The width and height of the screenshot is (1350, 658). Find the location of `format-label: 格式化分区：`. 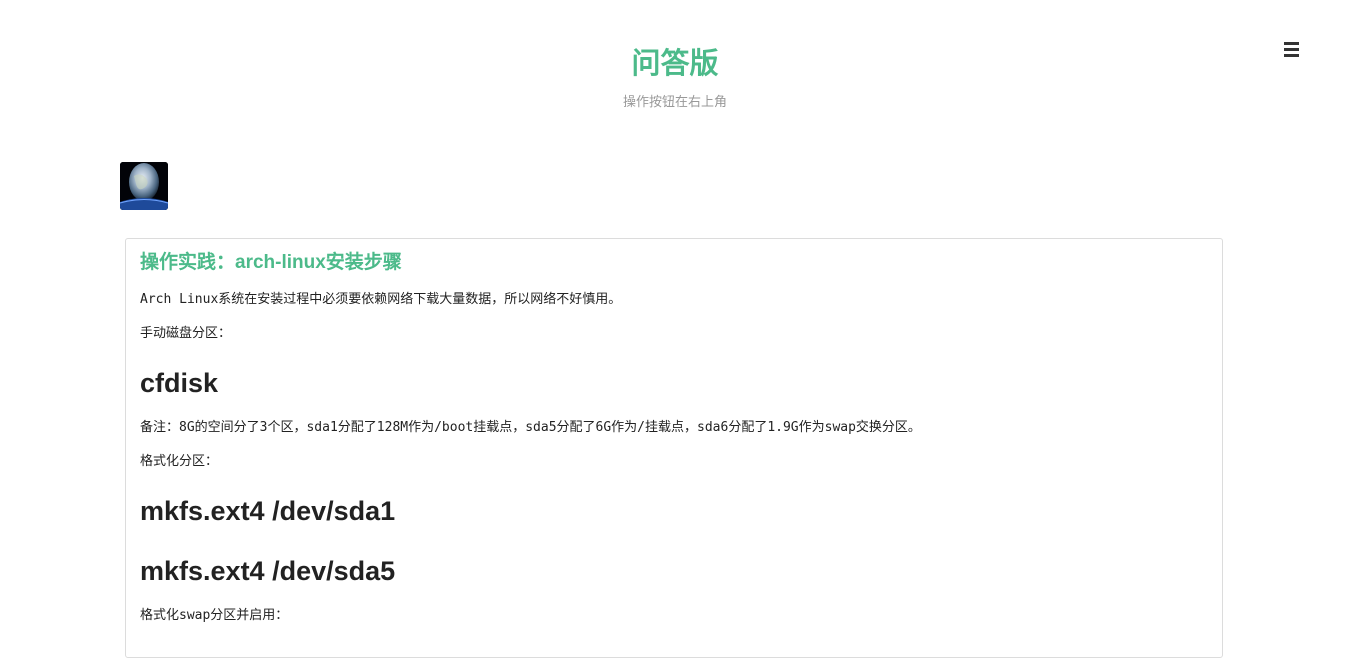

format-label: 格式化分区： is located at coordinates (179, 461).